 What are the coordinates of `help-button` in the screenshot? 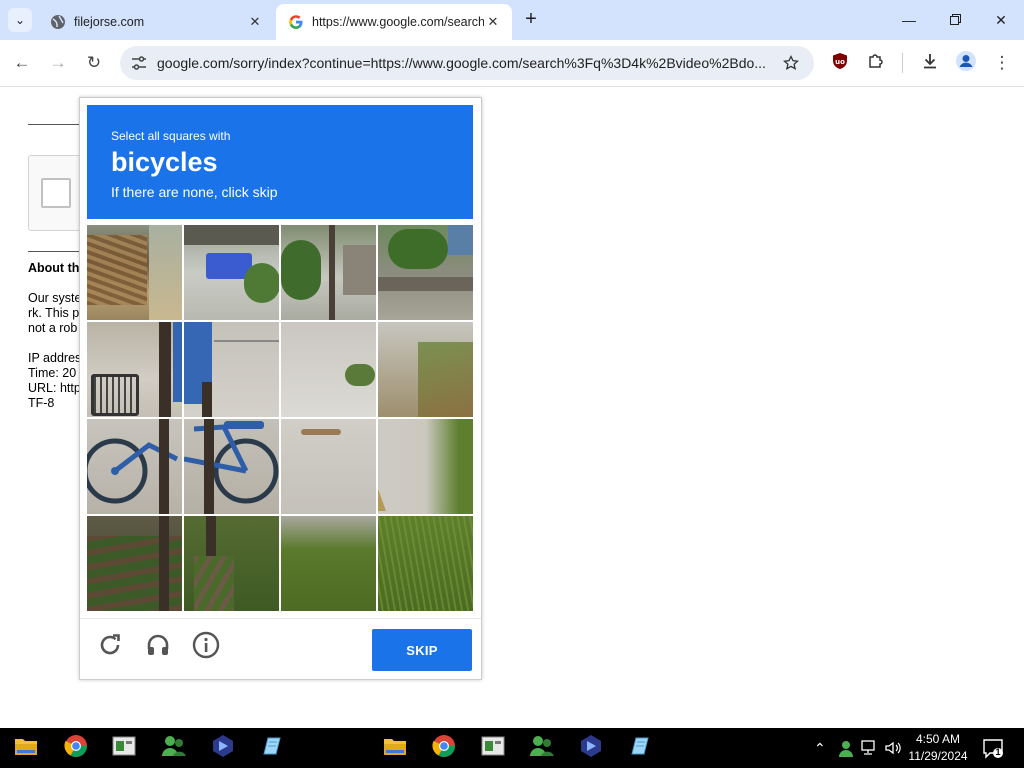 It's located at (206, 646).